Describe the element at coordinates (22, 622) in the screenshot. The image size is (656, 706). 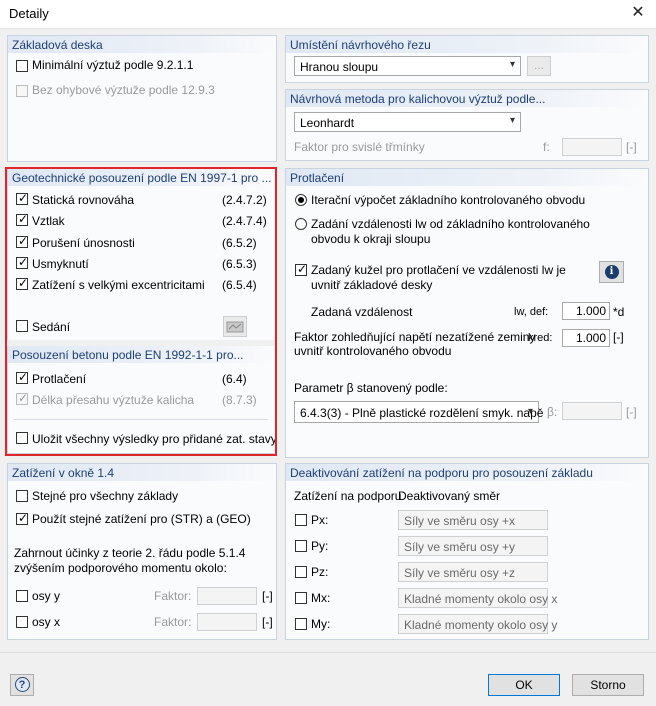
I see `osy-x-checkbox` at that location.